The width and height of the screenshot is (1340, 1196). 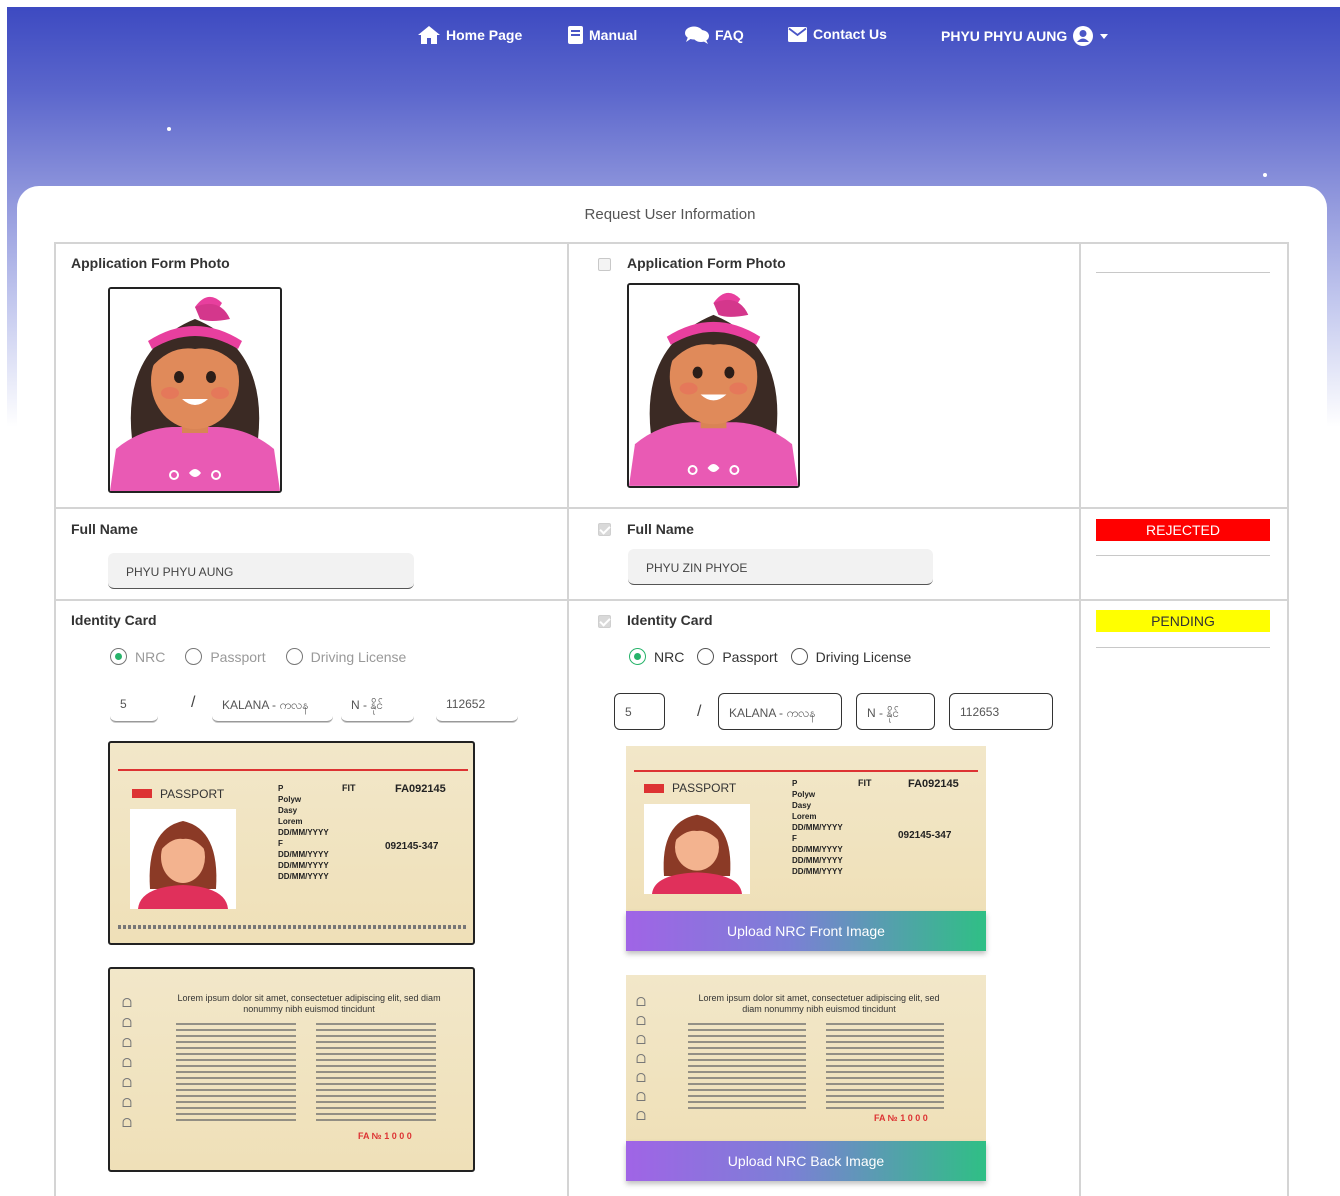 I want to click on envelope-icon, so click(x=797, y=34).